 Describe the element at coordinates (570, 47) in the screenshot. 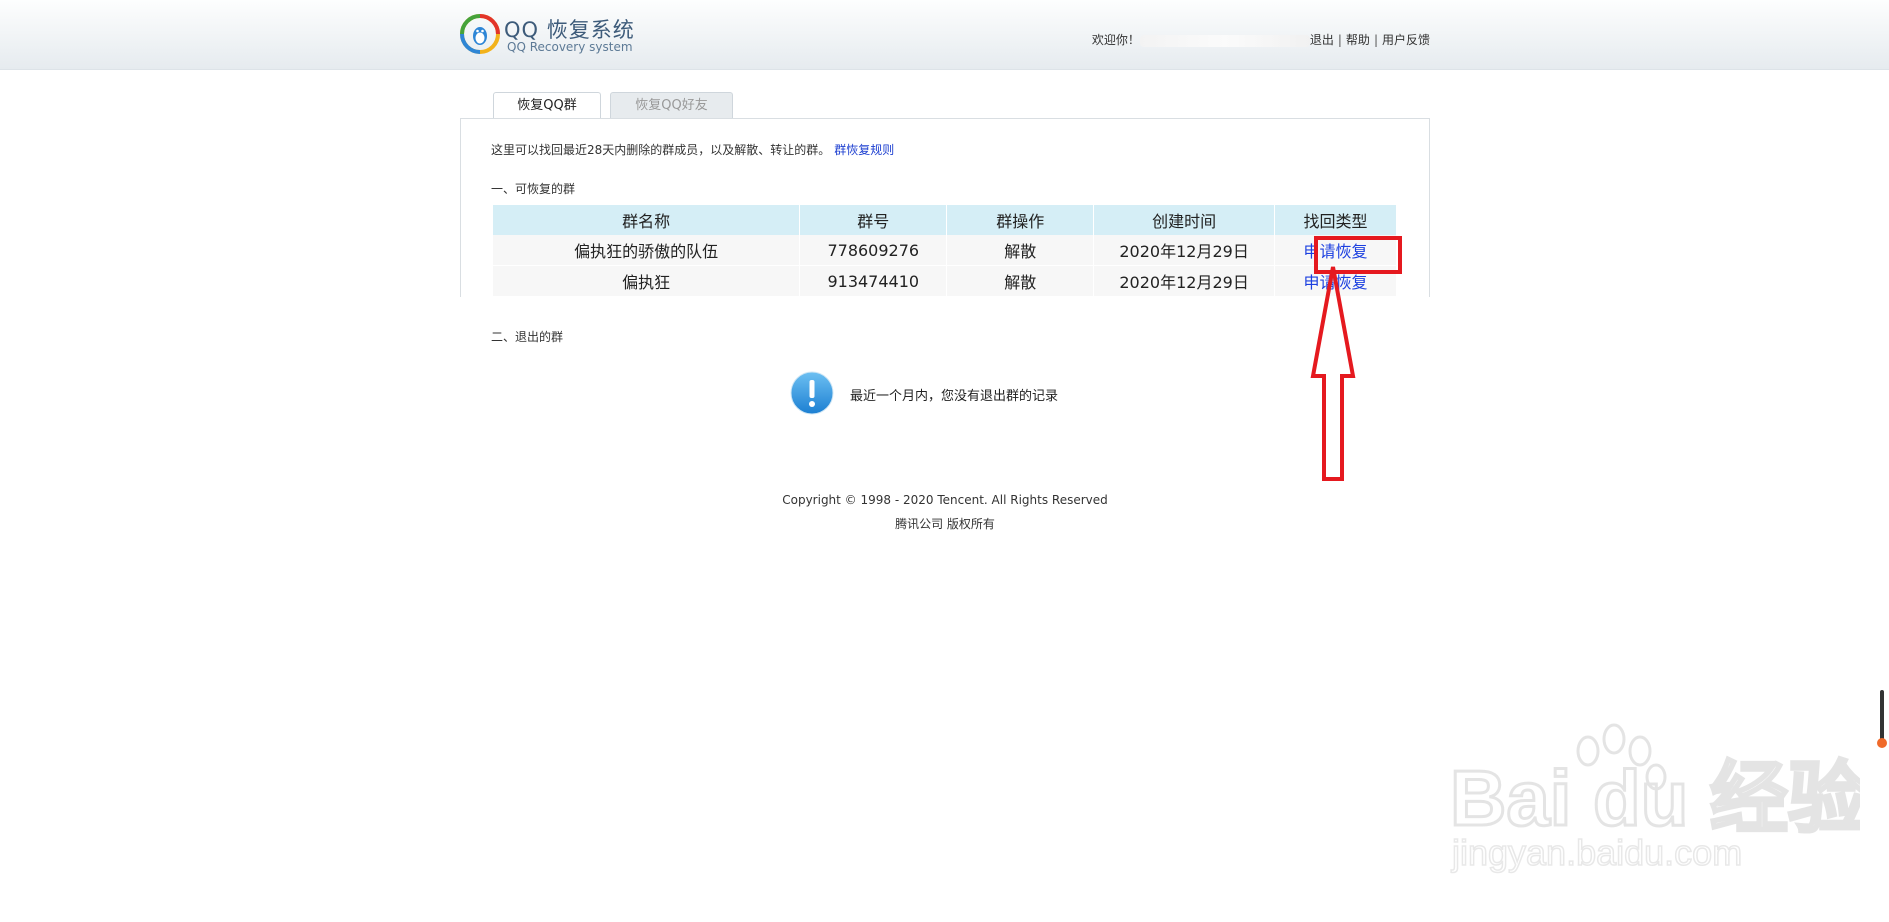

I see `brand-subtitle: QQ Recovery system` at that location.